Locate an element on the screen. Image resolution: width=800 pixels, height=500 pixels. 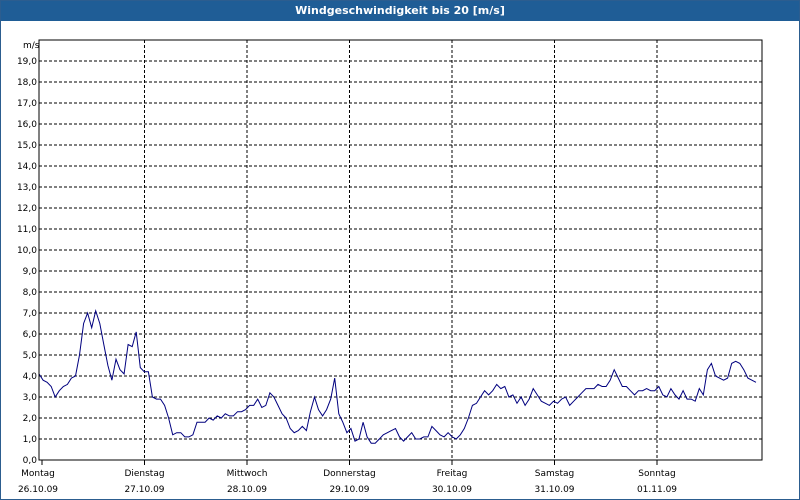
y-tick-label: 5,0 is located at coordinates (30, 356).